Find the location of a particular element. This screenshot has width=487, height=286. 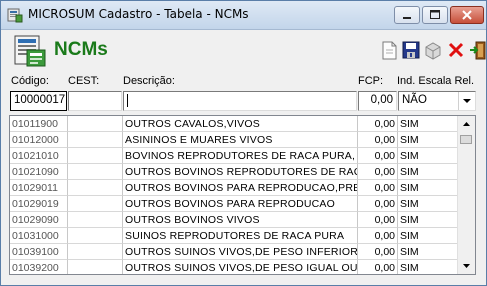

codigo-cell: 01029019 is located at coordinates (39, 204).